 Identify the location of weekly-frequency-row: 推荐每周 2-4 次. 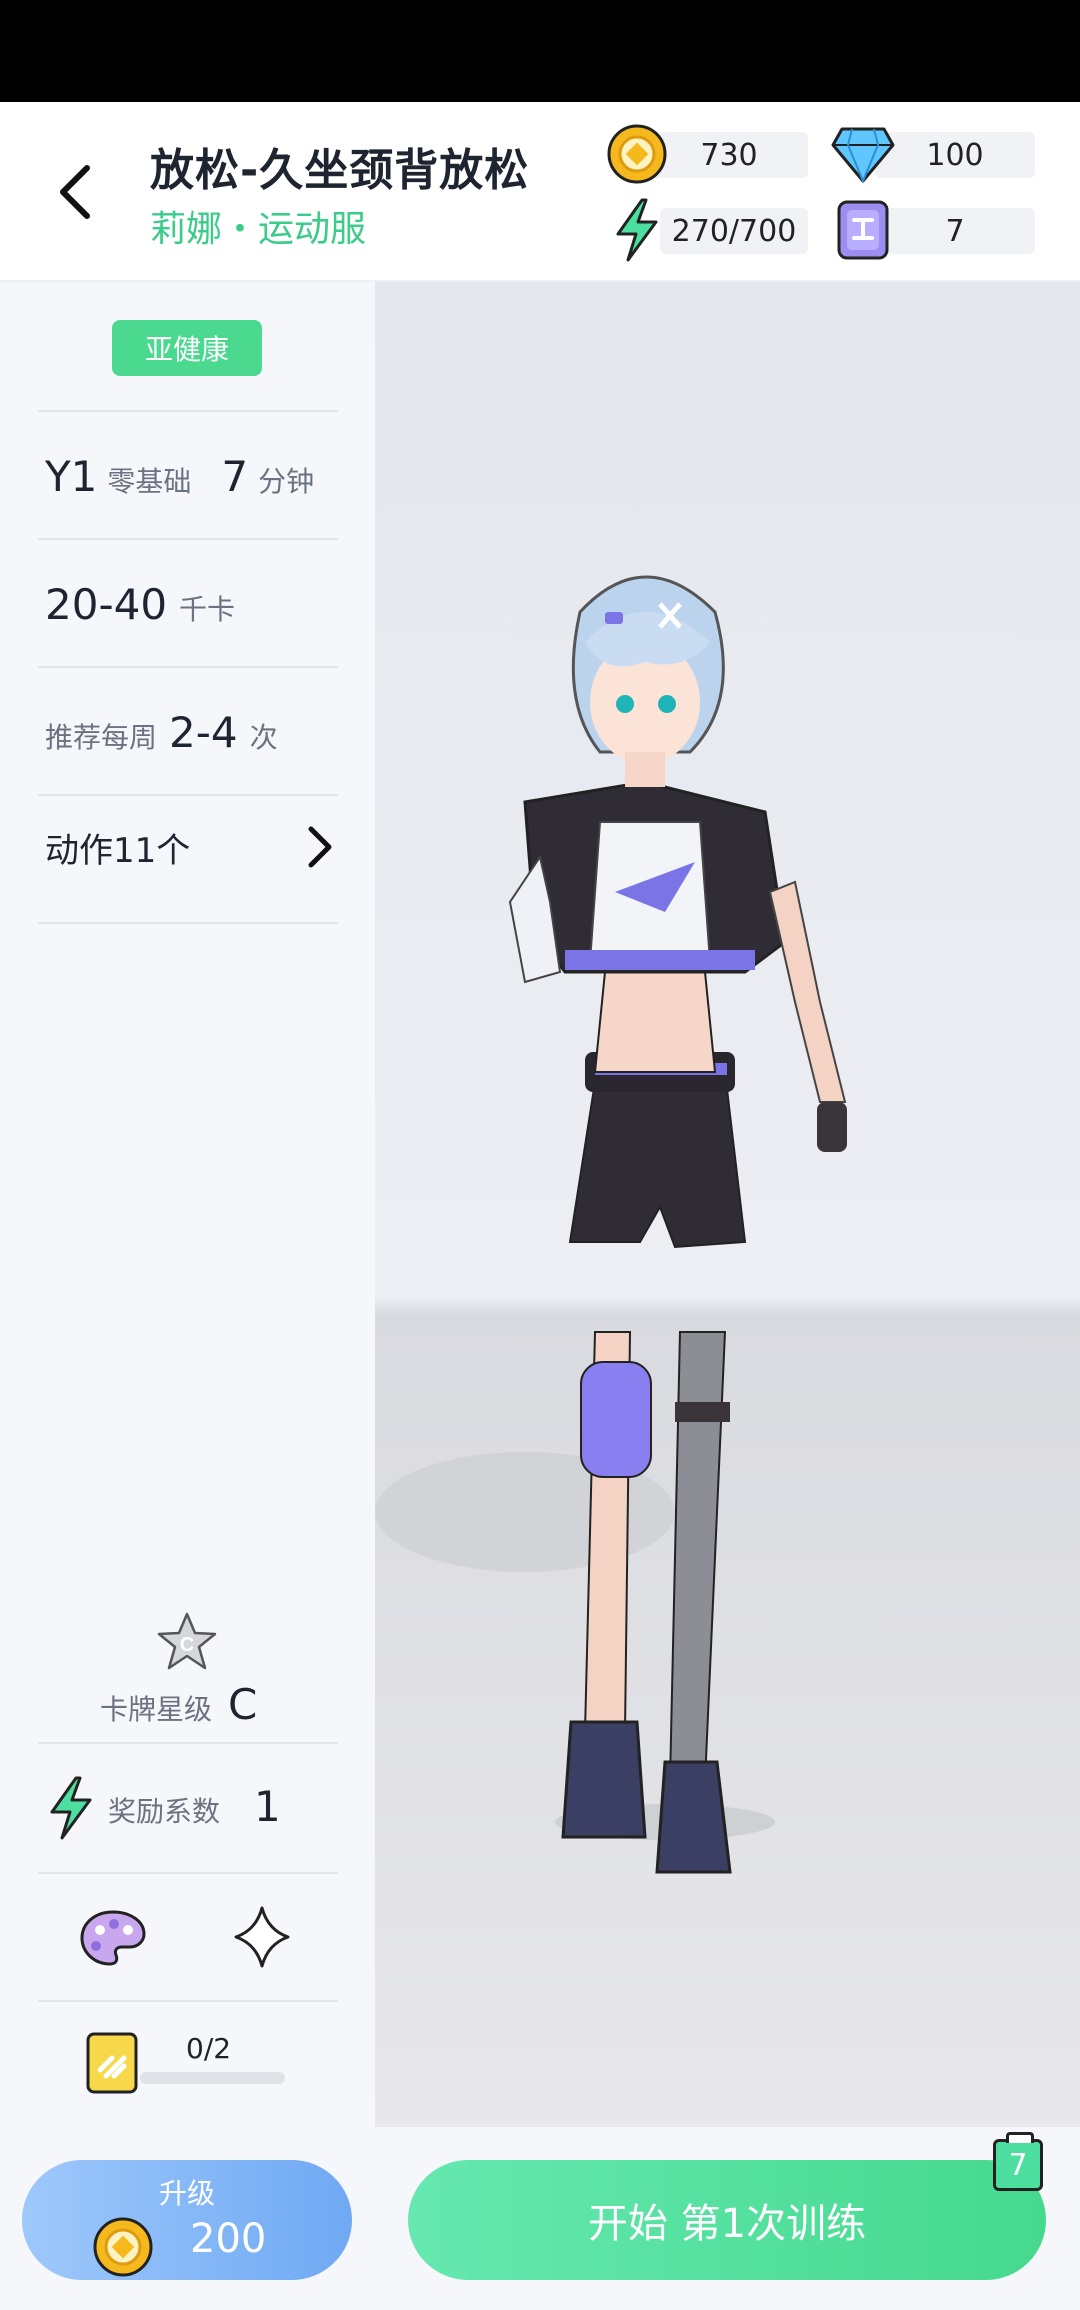
(161, 732).